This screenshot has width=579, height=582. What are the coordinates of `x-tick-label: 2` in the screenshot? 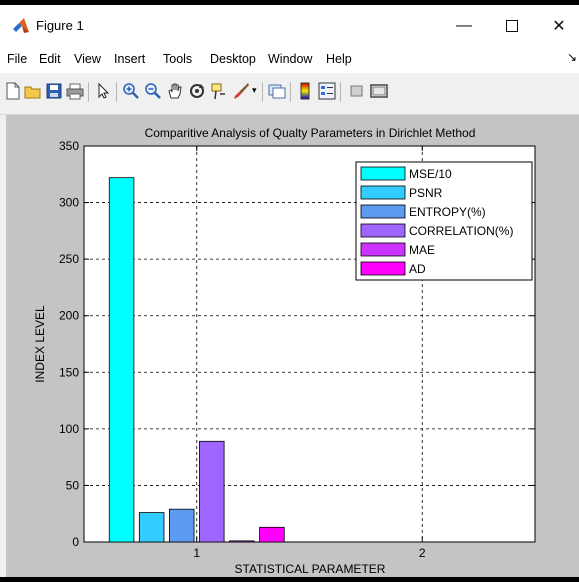 It's located at (422, 553).